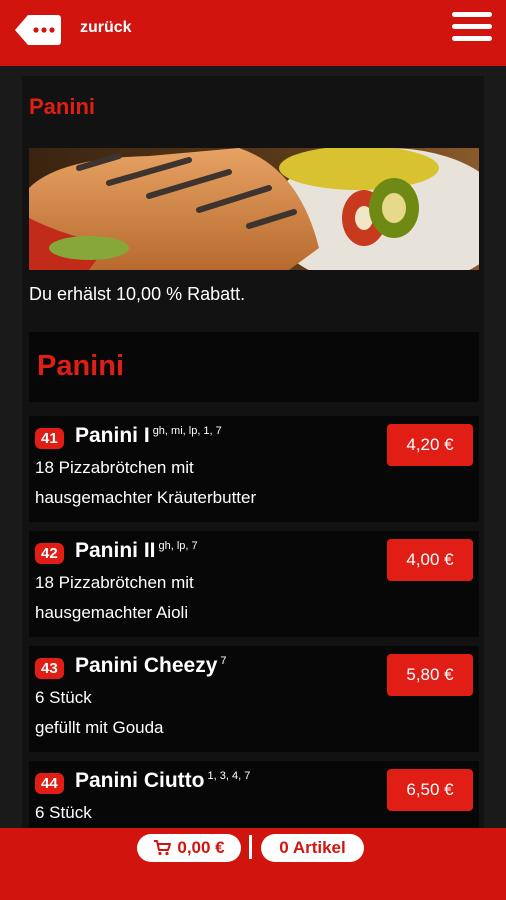  What do you see at coordinates (49, 438) in the screenshot?
I see `item-number: 41` at bounding box center [49, 438].